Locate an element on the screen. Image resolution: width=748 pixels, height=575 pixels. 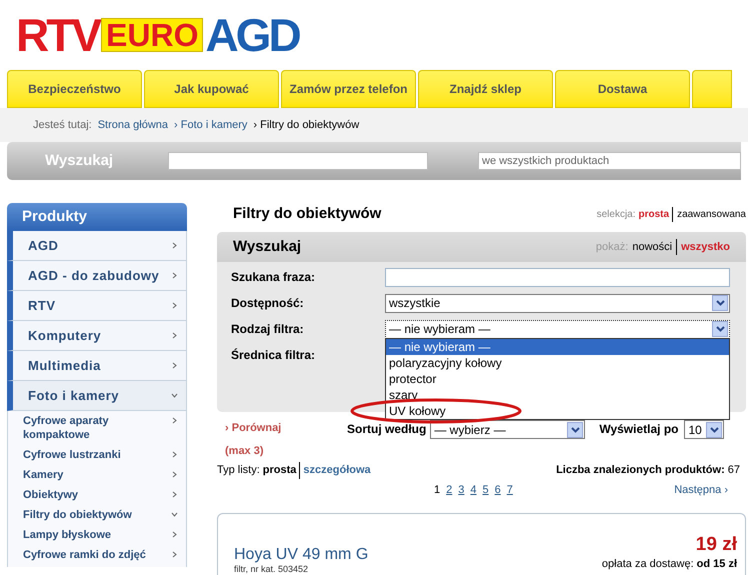
dropdown-option: UV kołowy is located at coordinates (557, 411).